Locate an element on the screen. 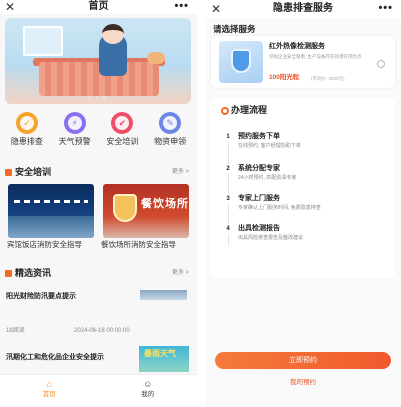  section-title: 精选资讯 is located at coordinates (33, 273).